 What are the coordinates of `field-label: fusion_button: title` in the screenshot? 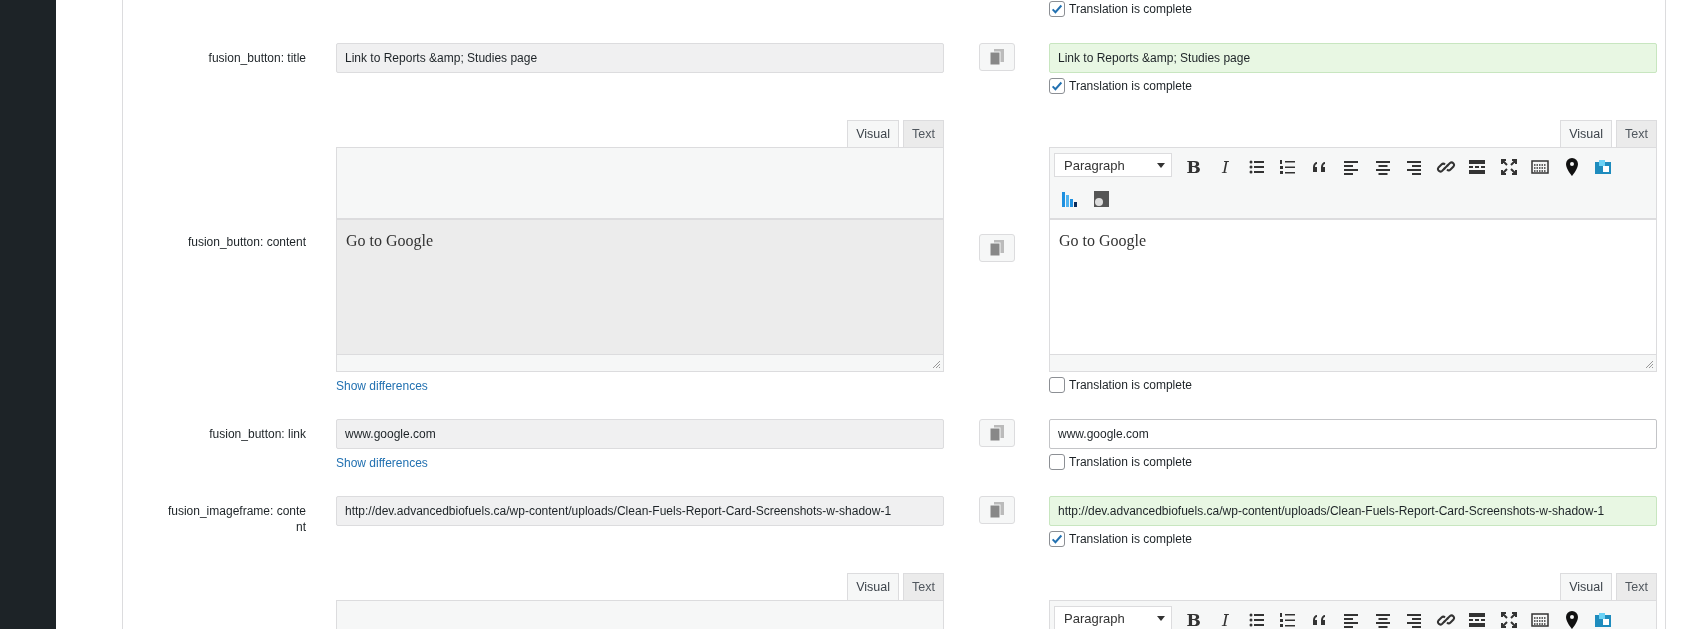 It's located at (257, 58).